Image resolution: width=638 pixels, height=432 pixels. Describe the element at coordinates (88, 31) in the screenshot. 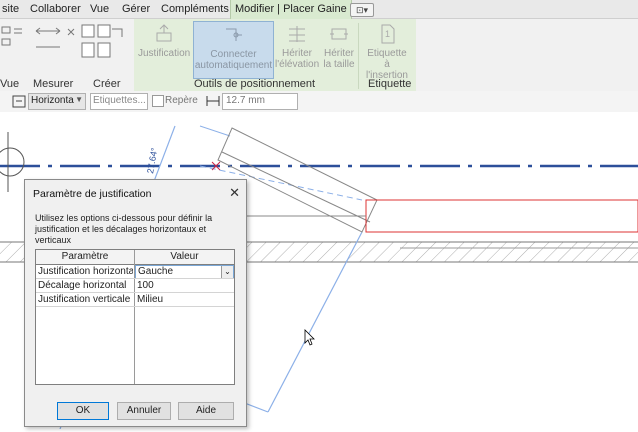

I see `create-icon` at that location.